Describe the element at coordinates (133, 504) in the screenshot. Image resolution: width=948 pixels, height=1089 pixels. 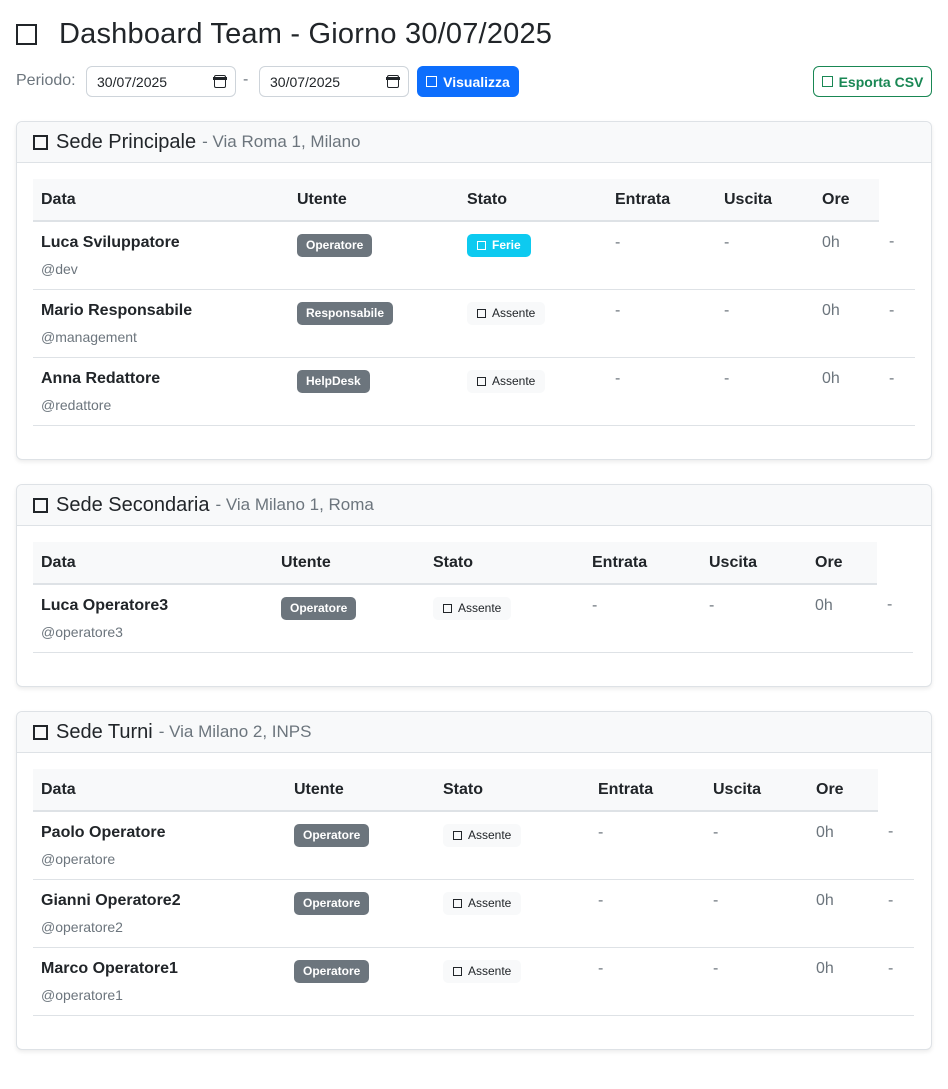
I see `site-name: Sede Secondaria` at that location.